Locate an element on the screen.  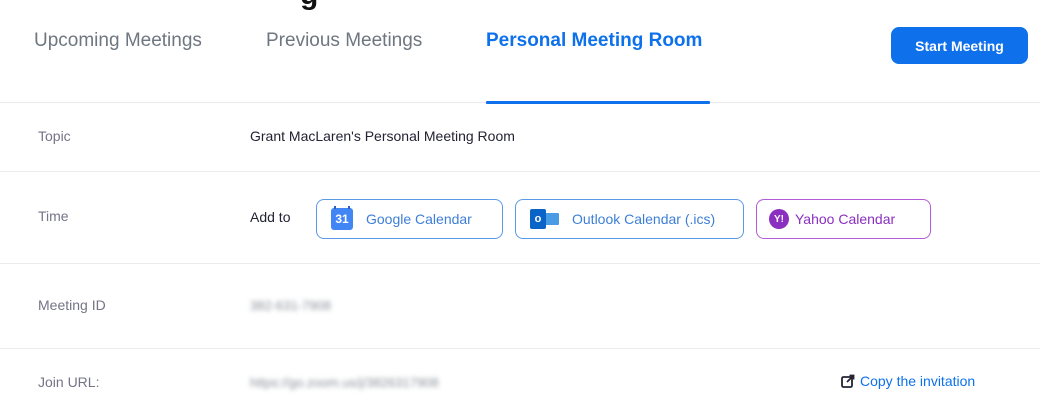
copy-invitation-link: Copy the invitation is located at coordinates (908, 381).